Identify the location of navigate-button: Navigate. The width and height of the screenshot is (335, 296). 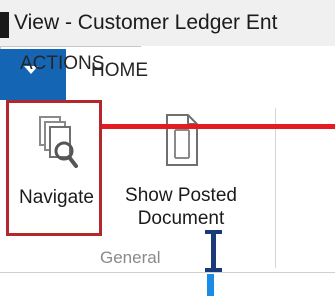
(54, 168).